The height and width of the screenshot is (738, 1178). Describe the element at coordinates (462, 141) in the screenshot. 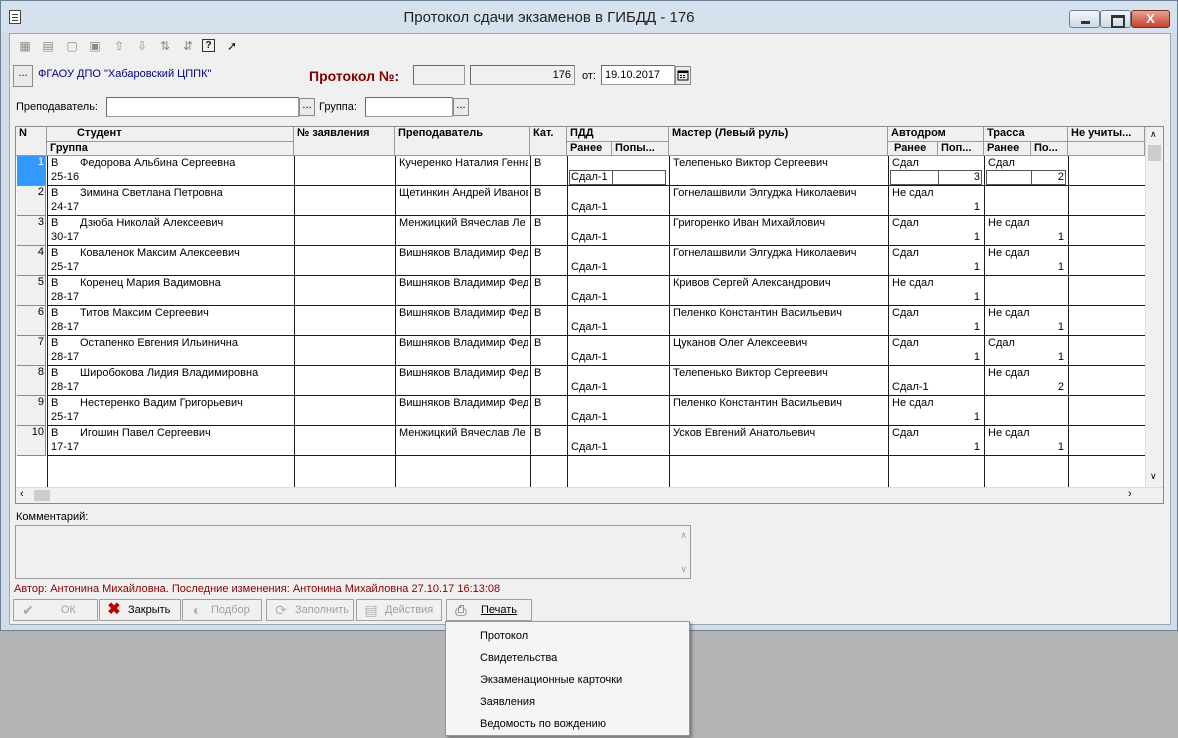

I see `col-teacher-header: Преподаватель` at that location.